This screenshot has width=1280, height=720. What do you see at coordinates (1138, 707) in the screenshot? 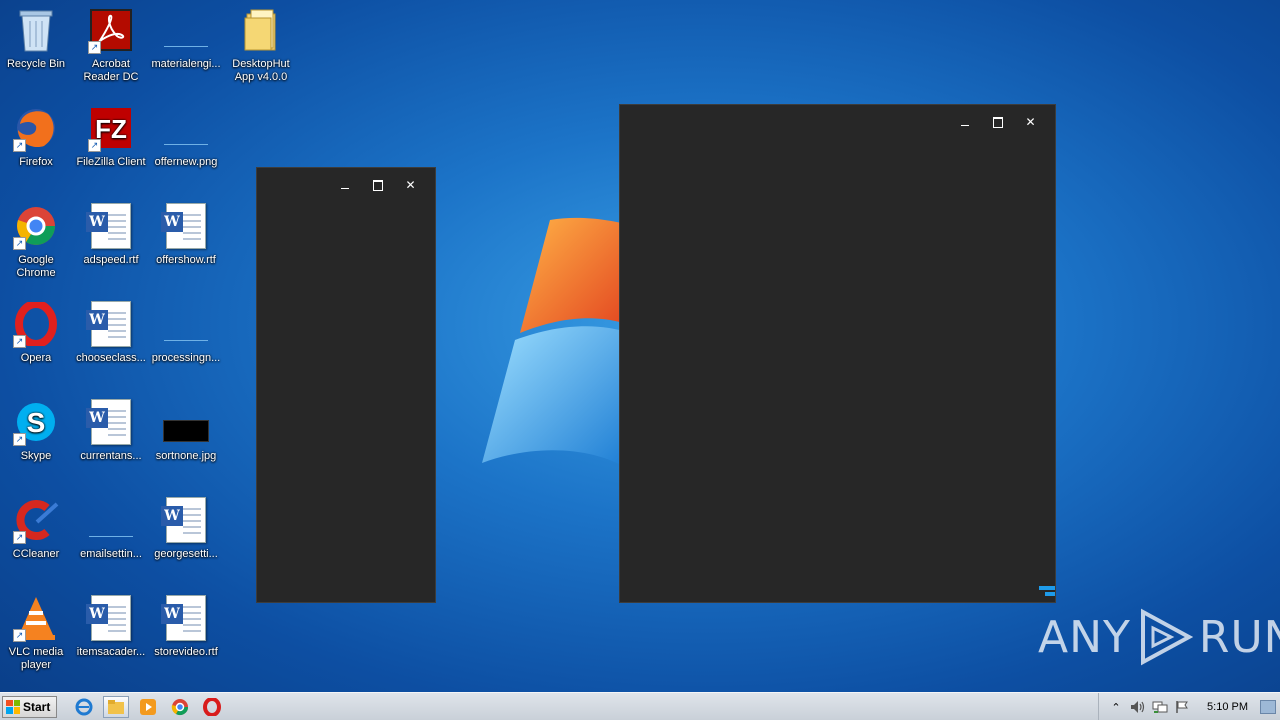
I see `volume-icon` at bounding box center [1138, 707].